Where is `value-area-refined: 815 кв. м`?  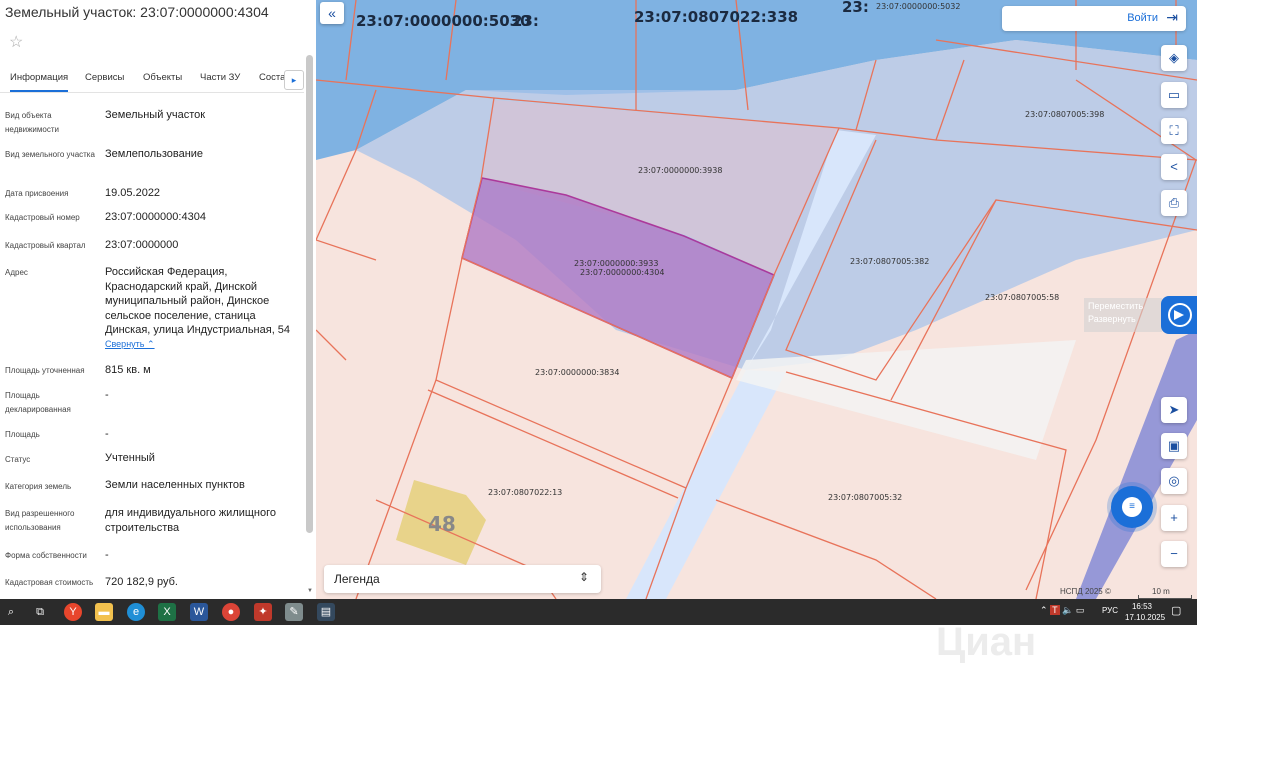
value-area-refined: 815 кв. м is located at coordinates (128, 370).